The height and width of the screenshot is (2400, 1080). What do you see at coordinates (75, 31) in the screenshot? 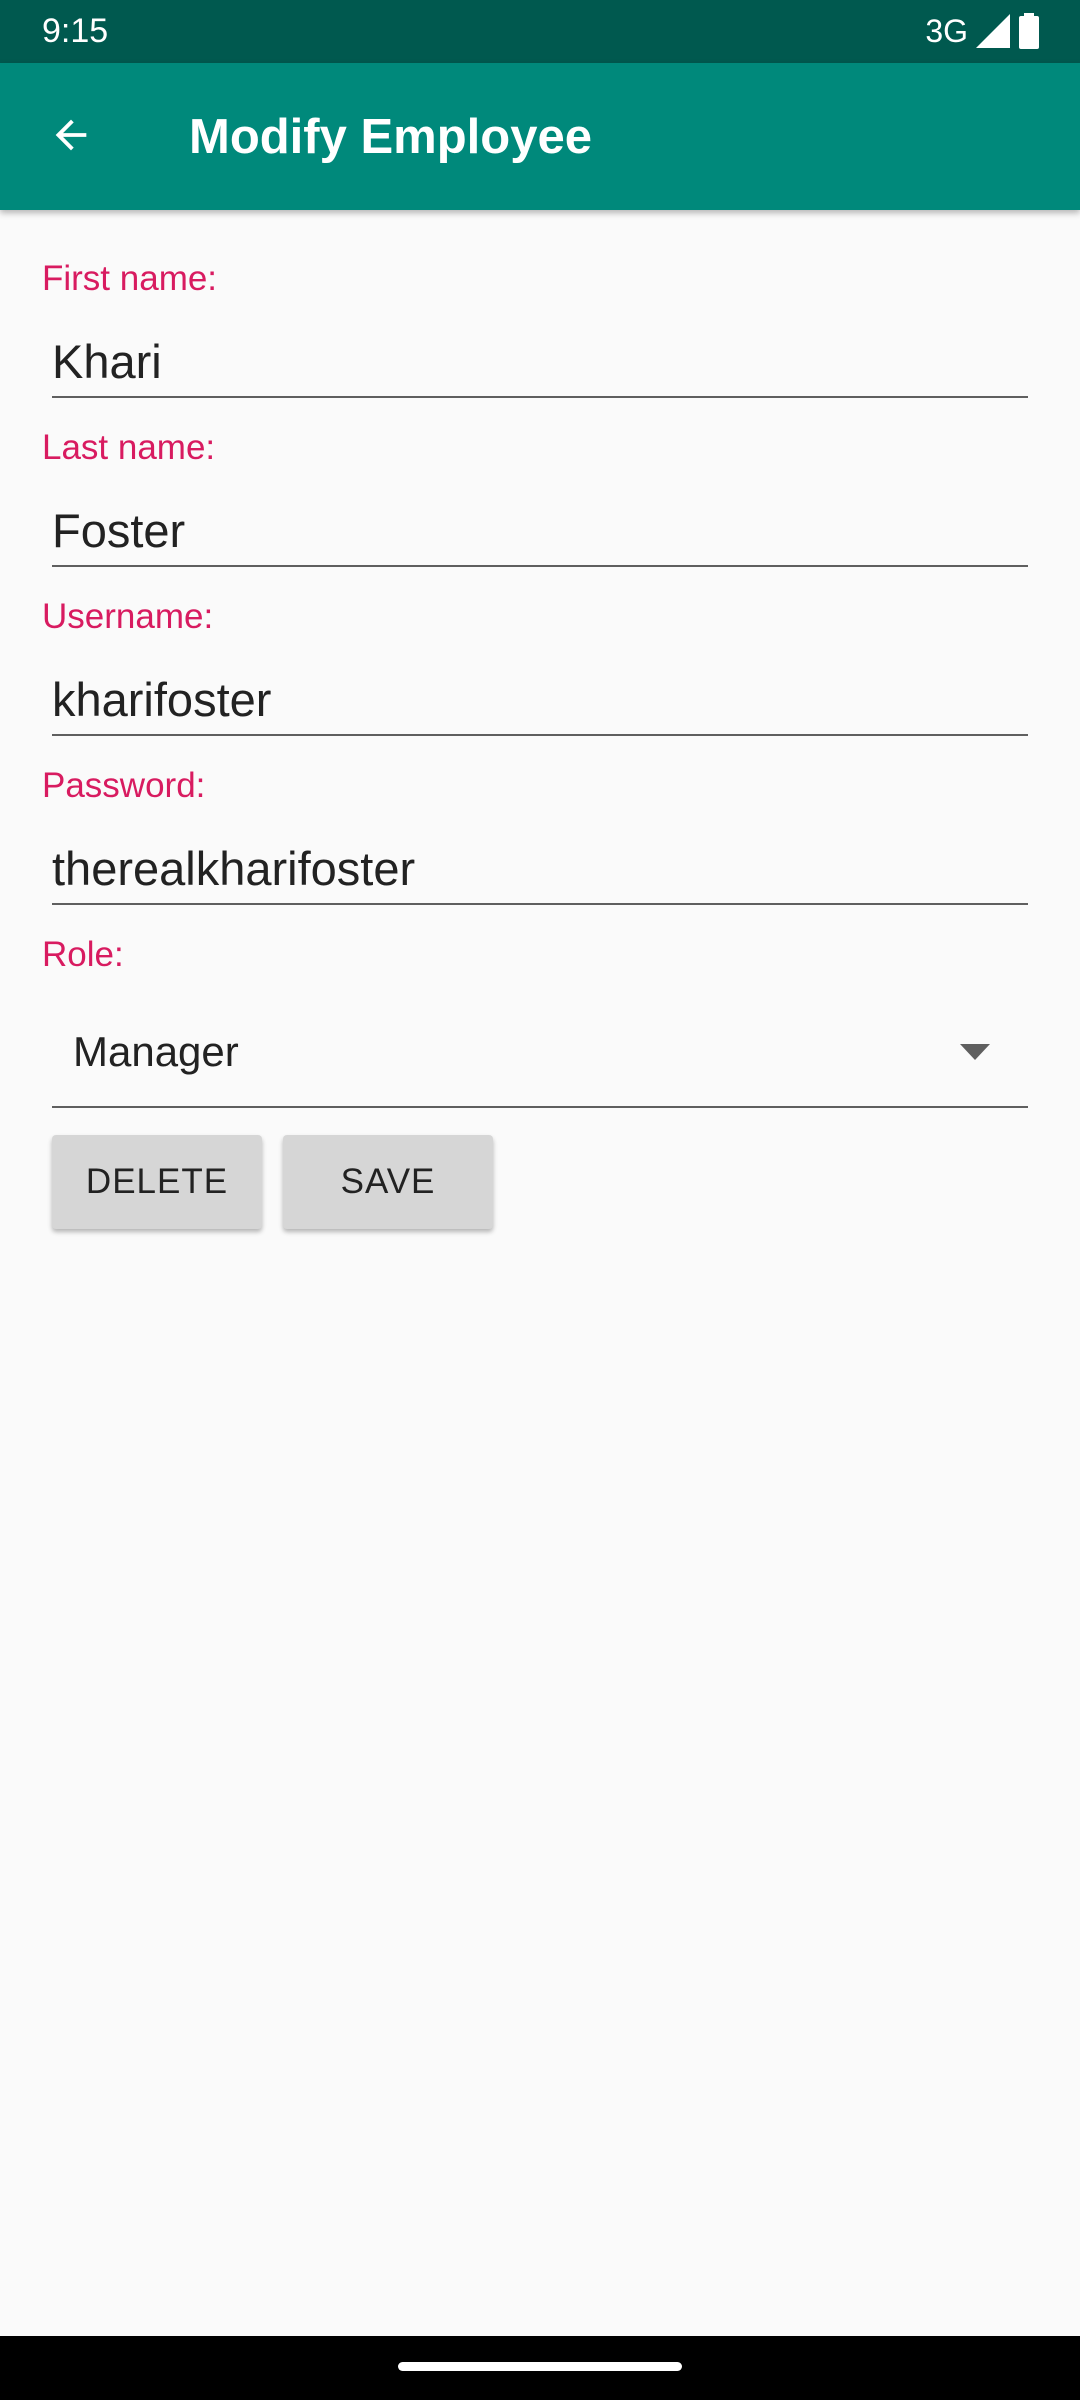
I see `status-time: 9:15` at bounding box center [75, 31].